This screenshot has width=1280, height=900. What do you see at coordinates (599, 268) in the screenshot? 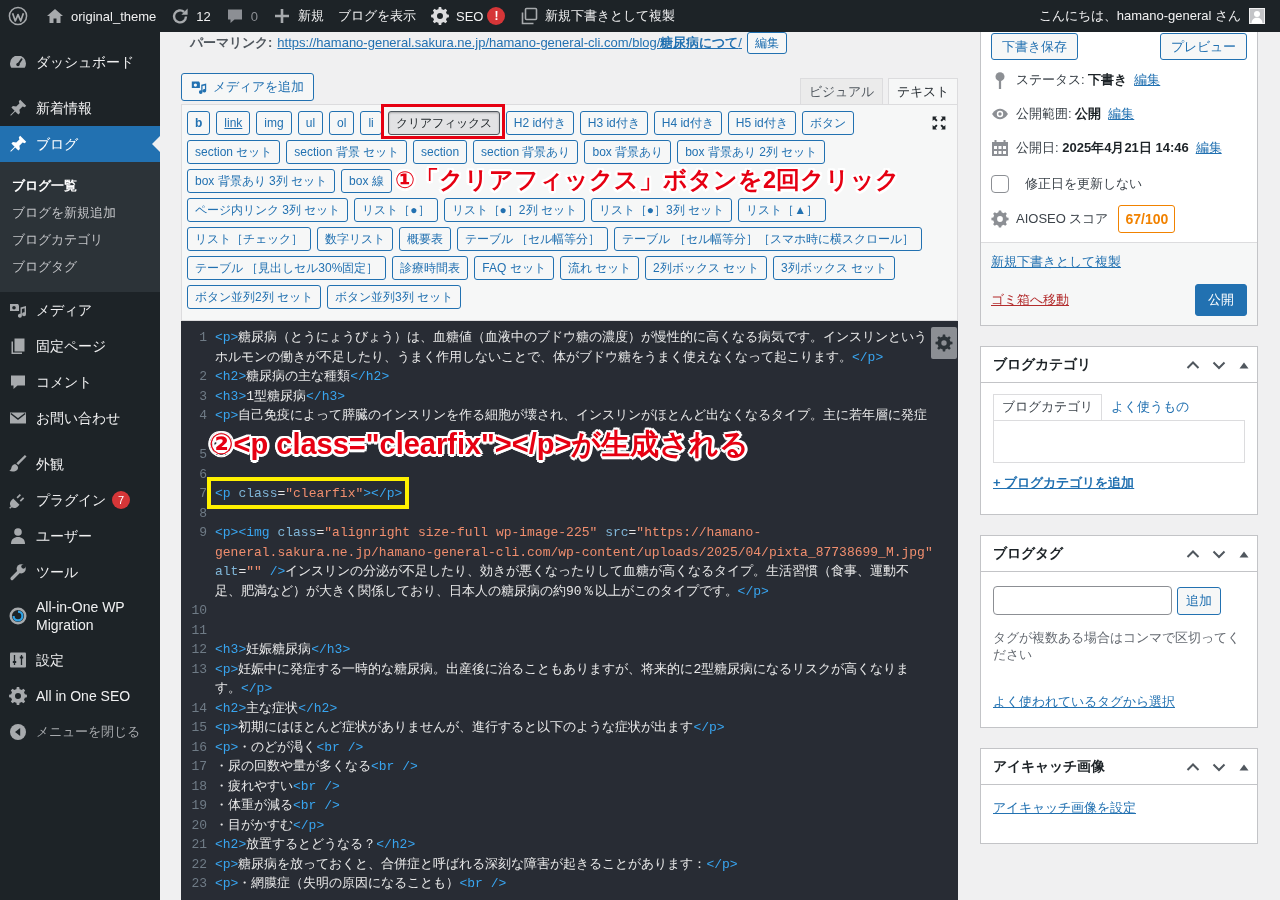
I see `toolbar-button: 流れ セット` at bounding box center [599, 268].